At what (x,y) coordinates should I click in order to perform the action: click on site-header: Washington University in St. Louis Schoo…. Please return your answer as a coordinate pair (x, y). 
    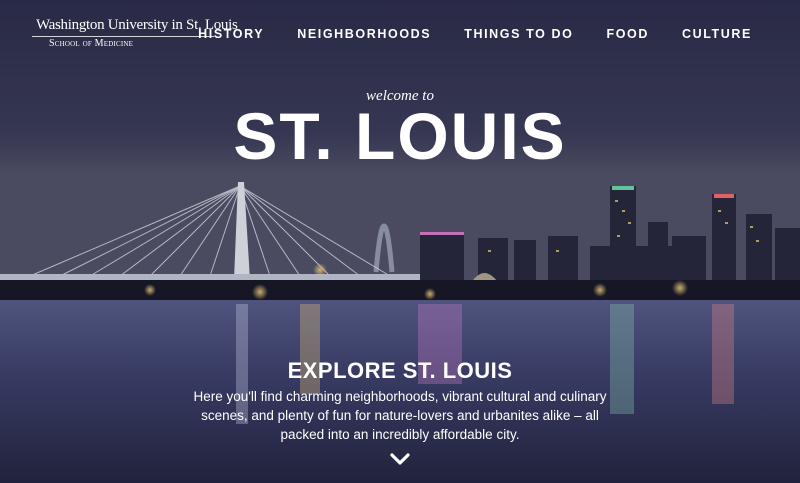
    Looking at the image, I should click on (400, 35).